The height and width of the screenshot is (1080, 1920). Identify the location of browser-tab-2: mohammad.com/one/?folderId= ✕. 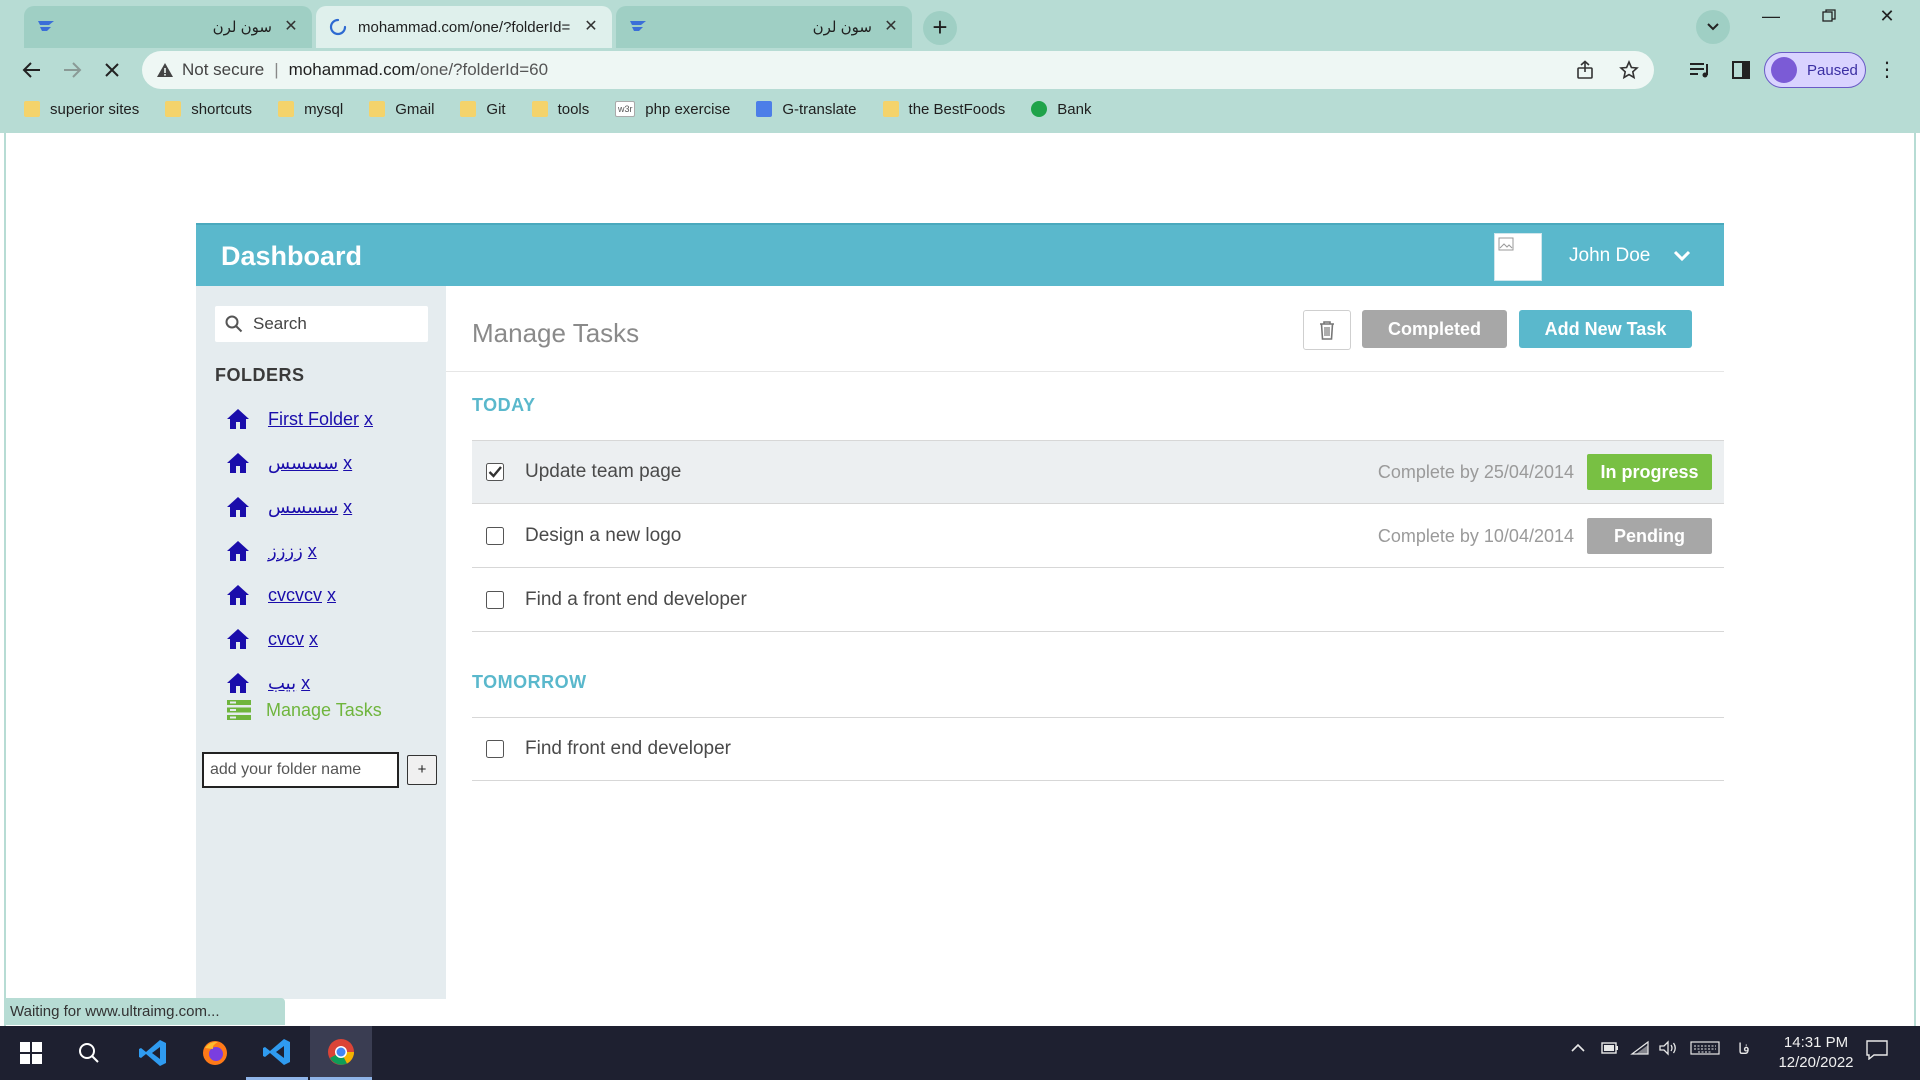
(464, 27).